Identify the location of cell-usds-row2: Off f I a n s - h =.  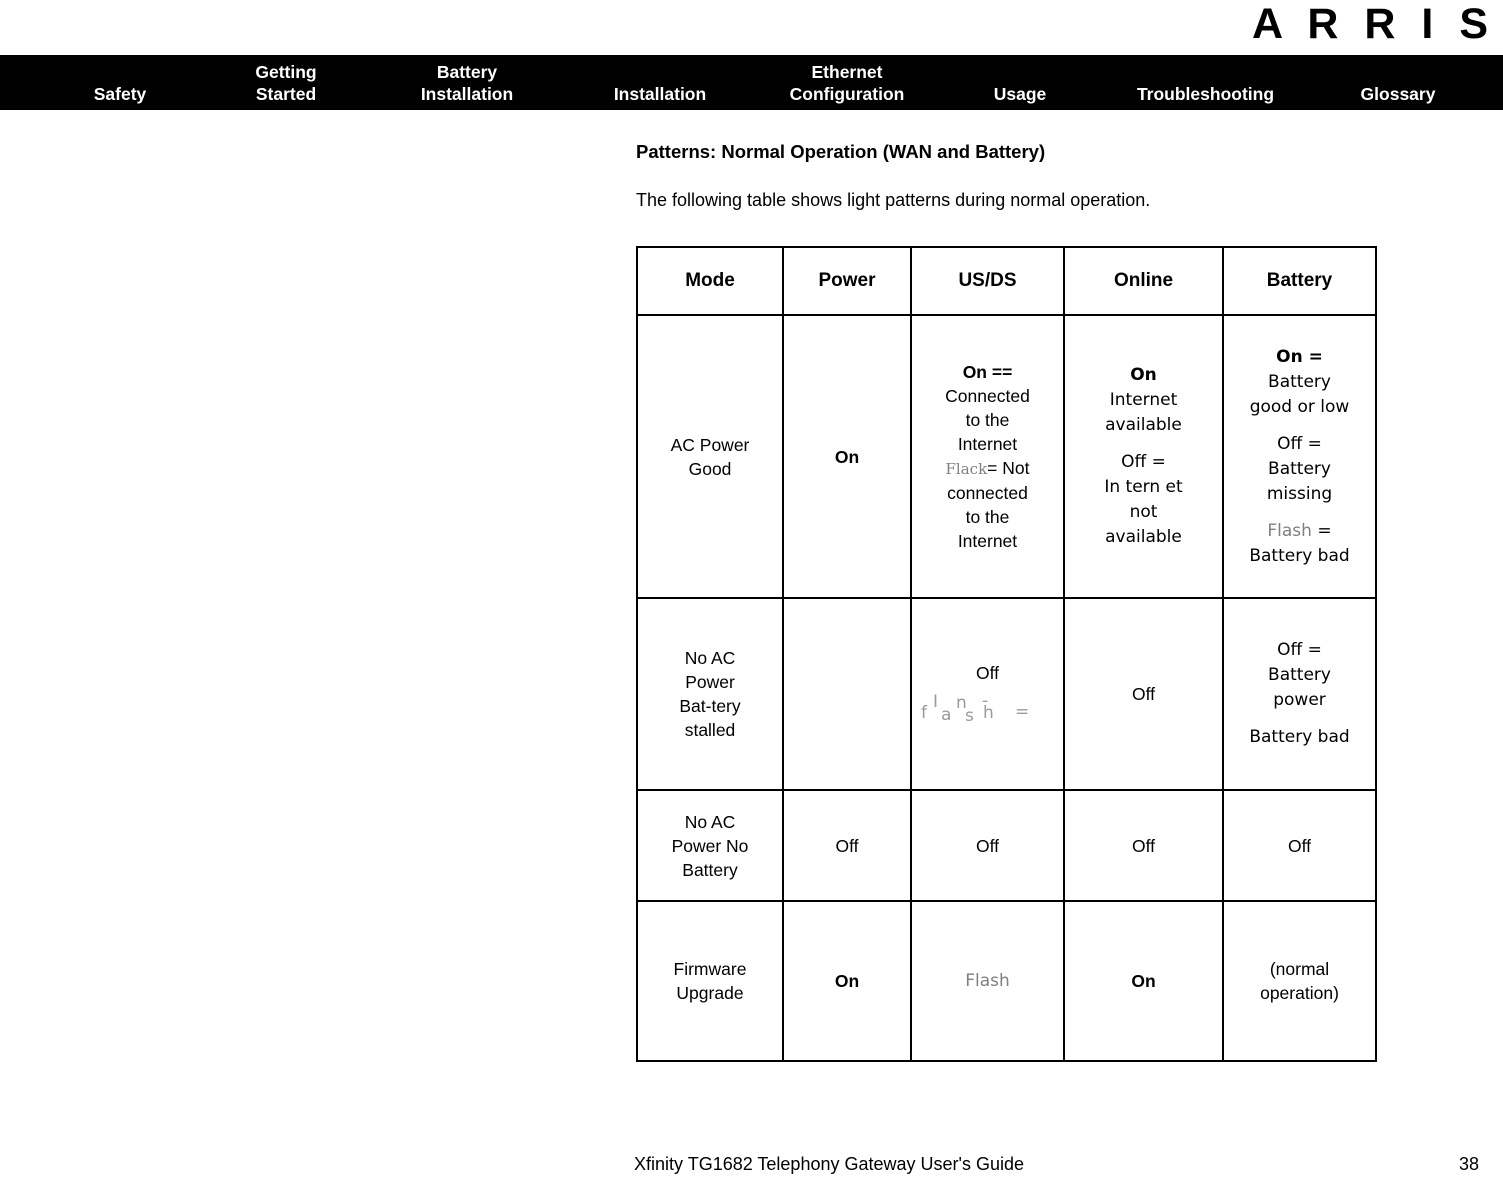
(987, 694).